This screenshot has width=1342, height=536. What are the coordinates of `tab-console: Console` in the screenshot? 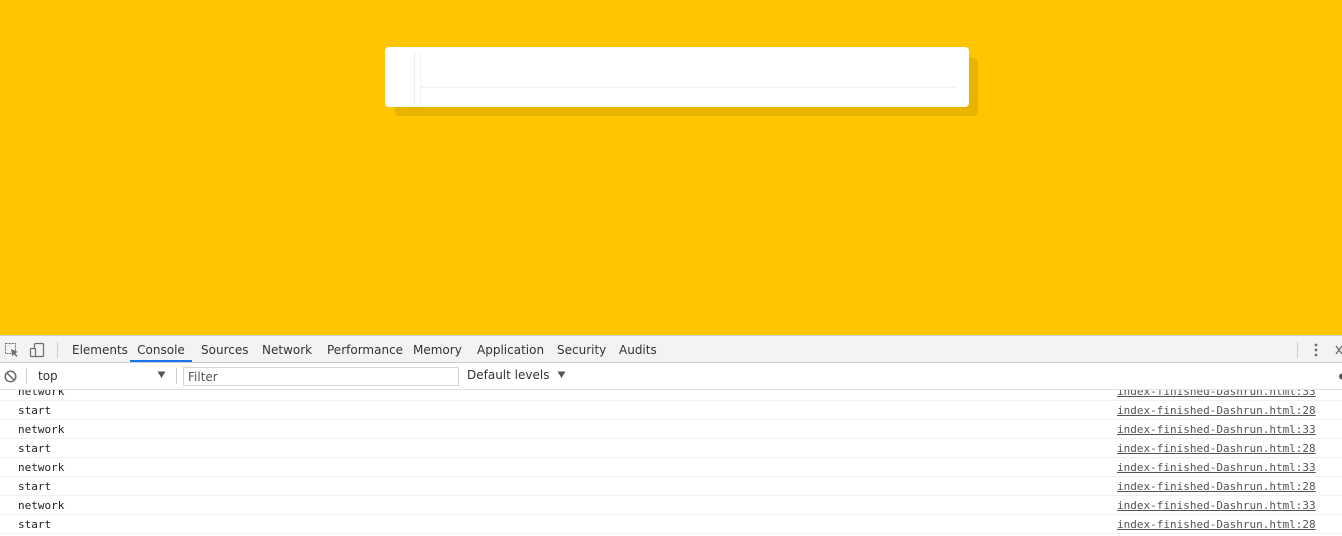 It's located at (161, 349).